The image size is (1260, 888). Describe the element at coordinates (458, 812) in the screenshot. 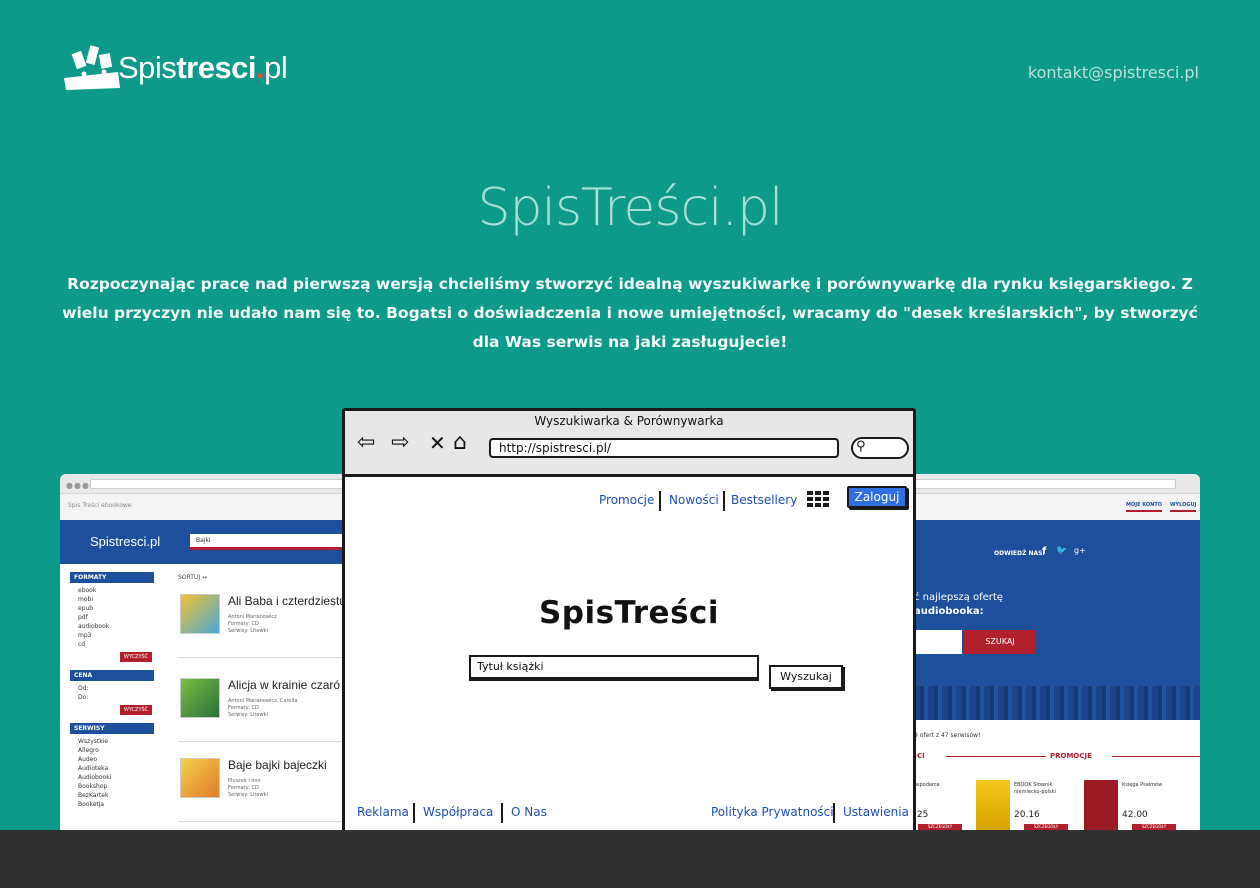

I see `footer-wspolpraca: Współpraca` at that location.